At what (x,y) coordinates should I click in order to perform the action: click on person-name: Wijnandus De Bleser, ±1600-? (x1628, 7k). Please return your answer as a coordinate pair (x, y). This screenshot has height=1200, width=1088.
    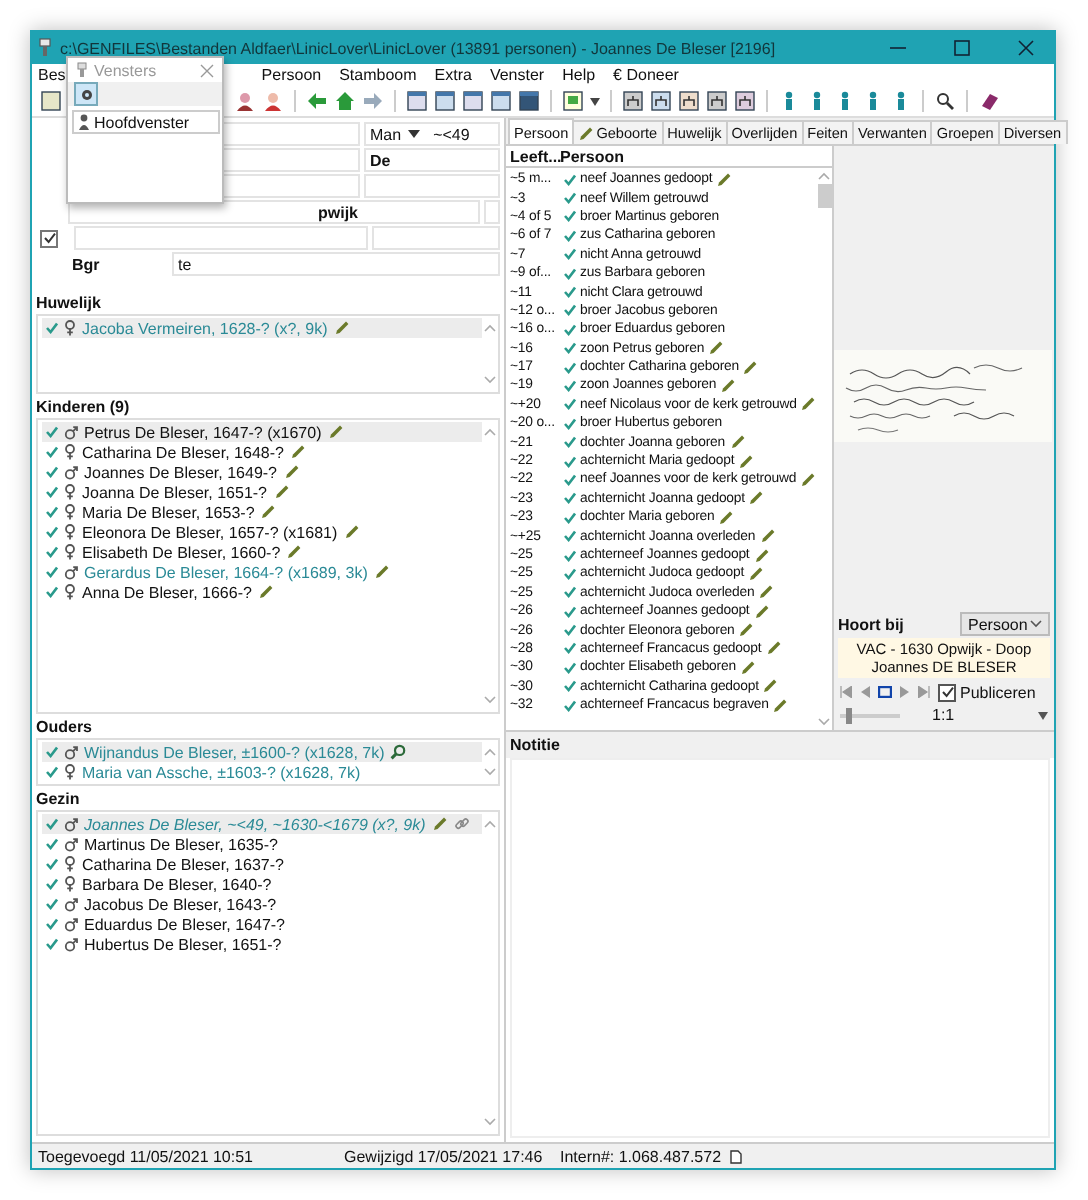
    Looking at the image, I should click on (234, 752).